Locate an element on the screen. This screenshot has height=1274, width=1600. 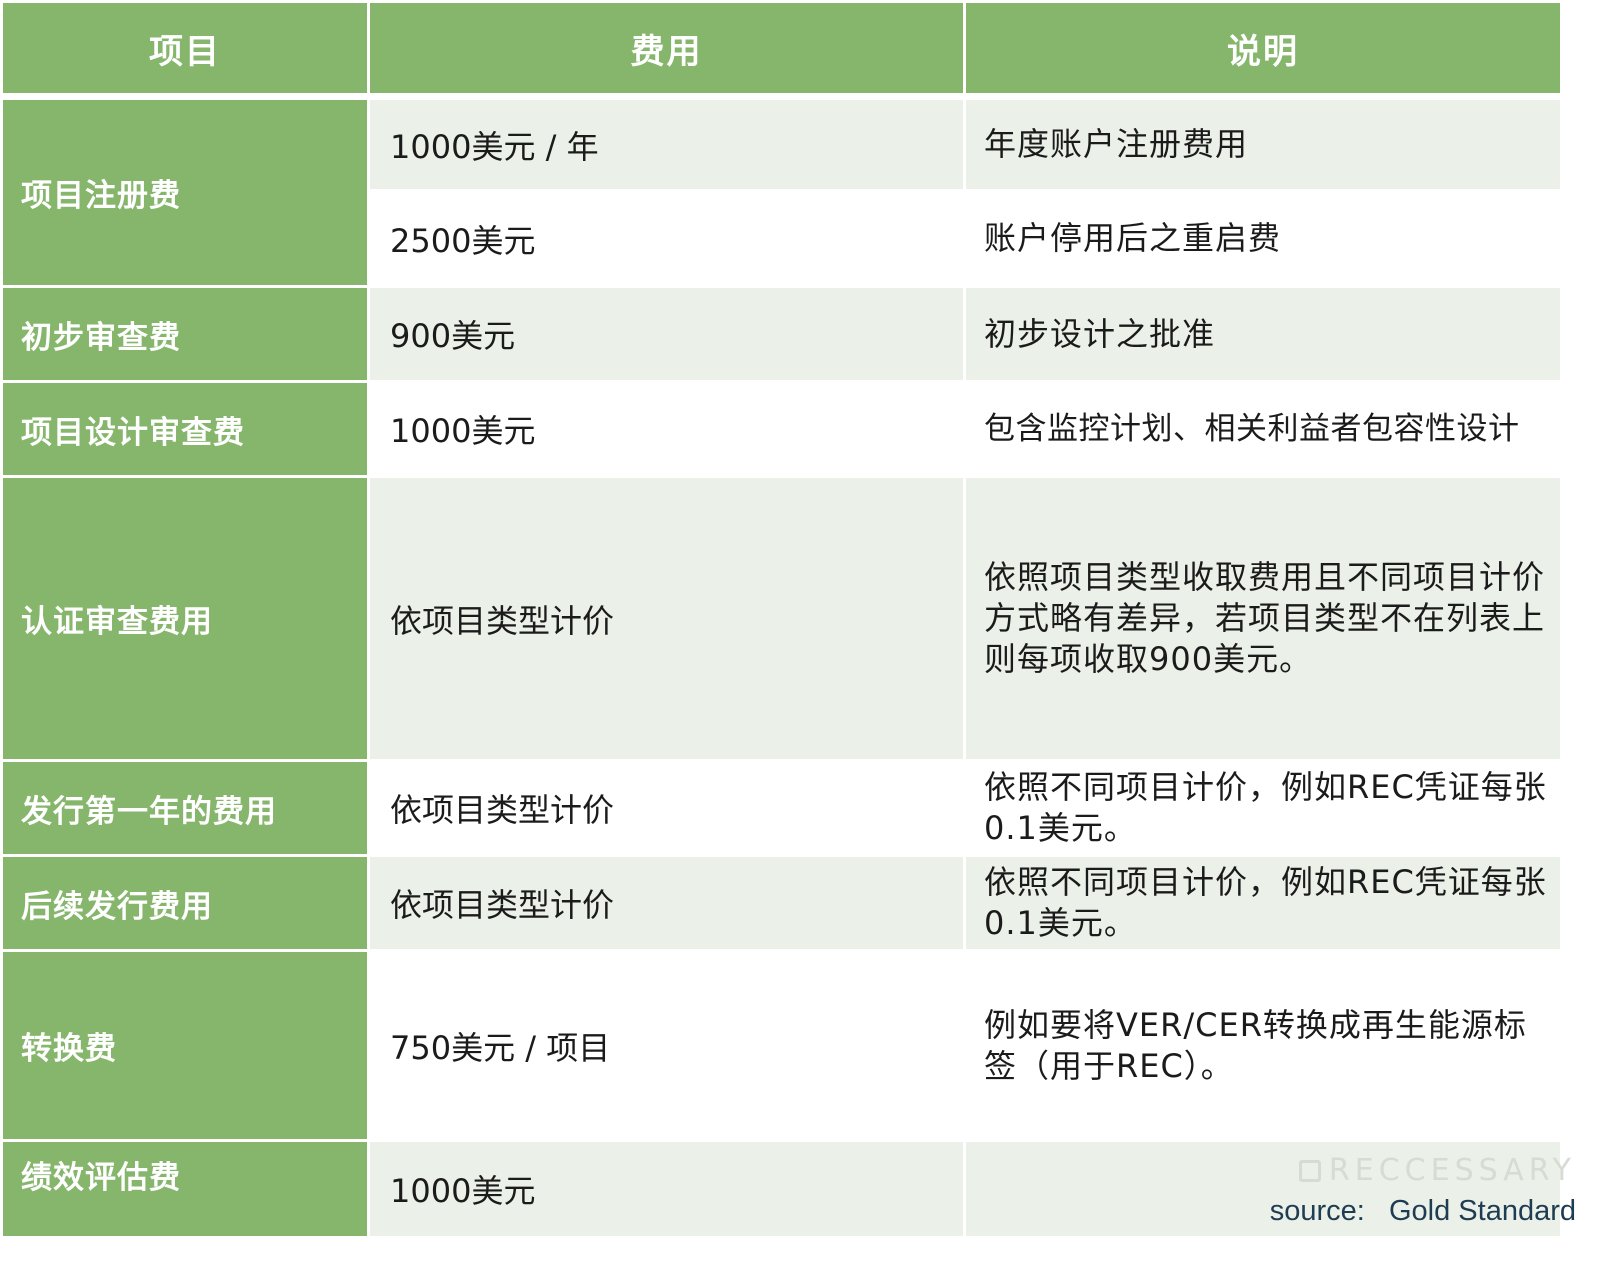
row-item-conversion: 转换费 is located at coordinates (185, 1045).